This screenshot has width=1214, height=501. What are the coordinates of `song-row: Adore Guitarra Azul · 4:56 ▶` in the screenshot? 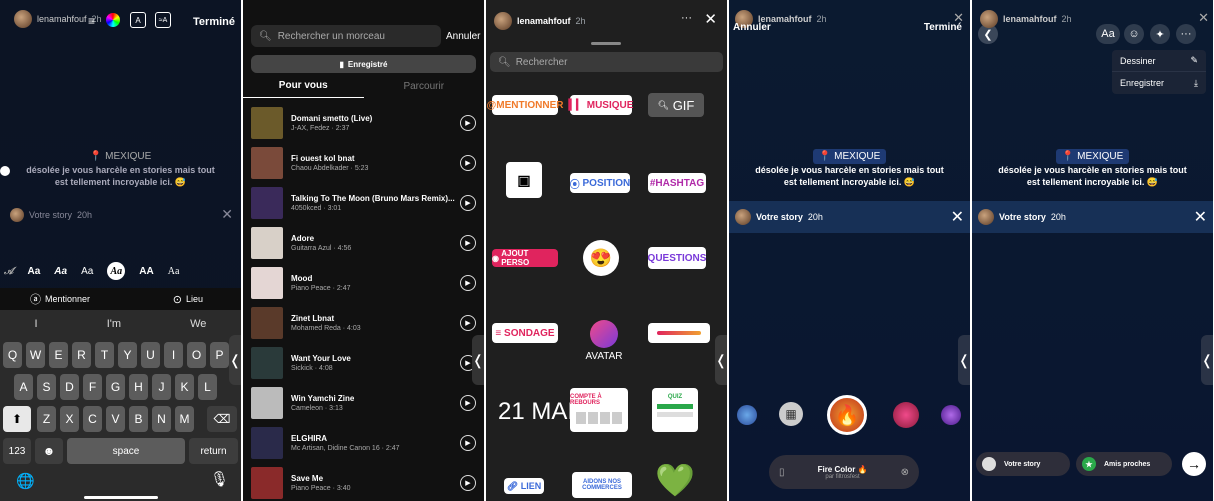 It's located at (363, 243).